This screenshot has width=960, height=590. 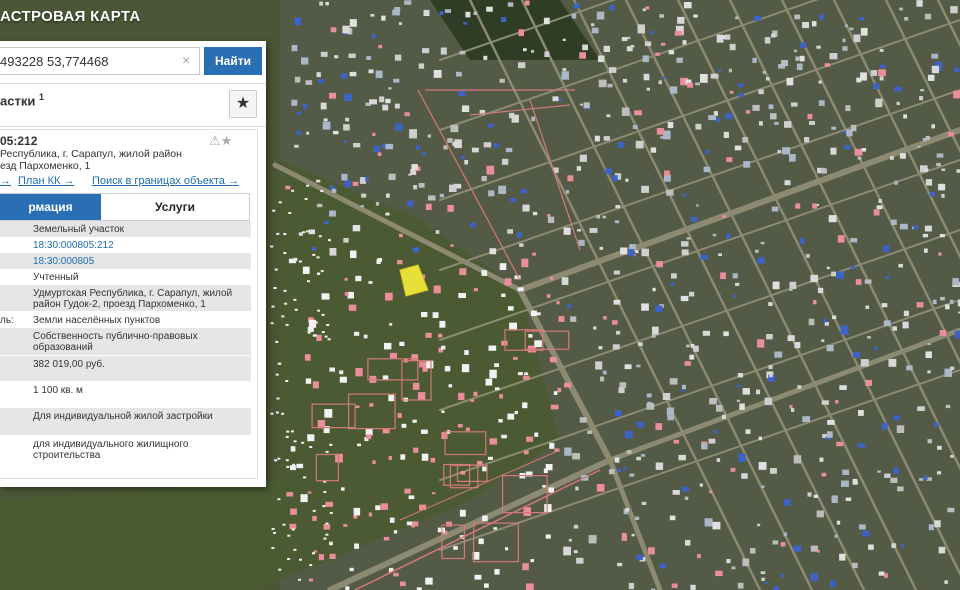 I want to click on attribute-row: ль: Земли населённых пунктов, so click(x=125, y=320).